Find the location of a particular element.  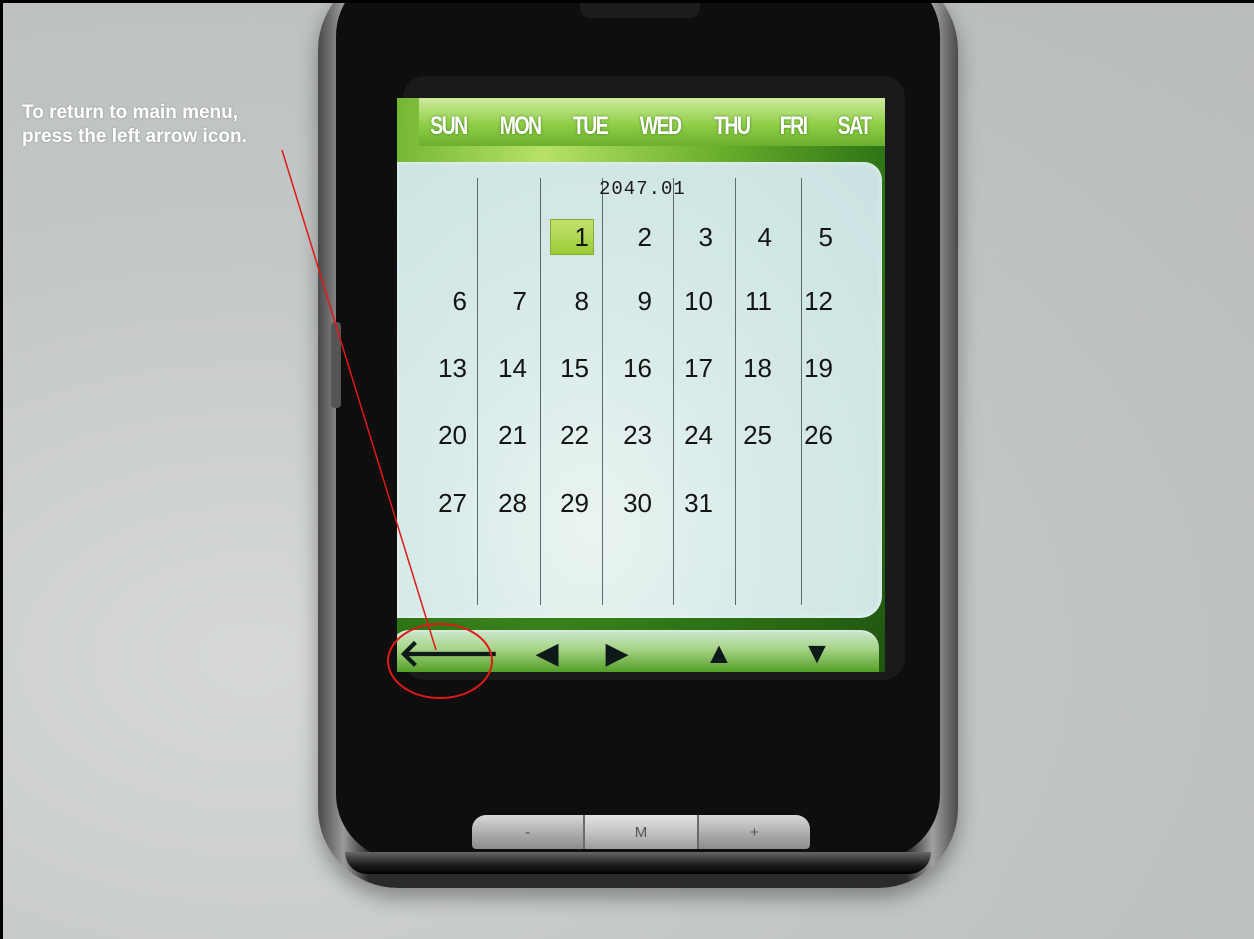

calendar-day: 31 is located at coordinates (683, 503).